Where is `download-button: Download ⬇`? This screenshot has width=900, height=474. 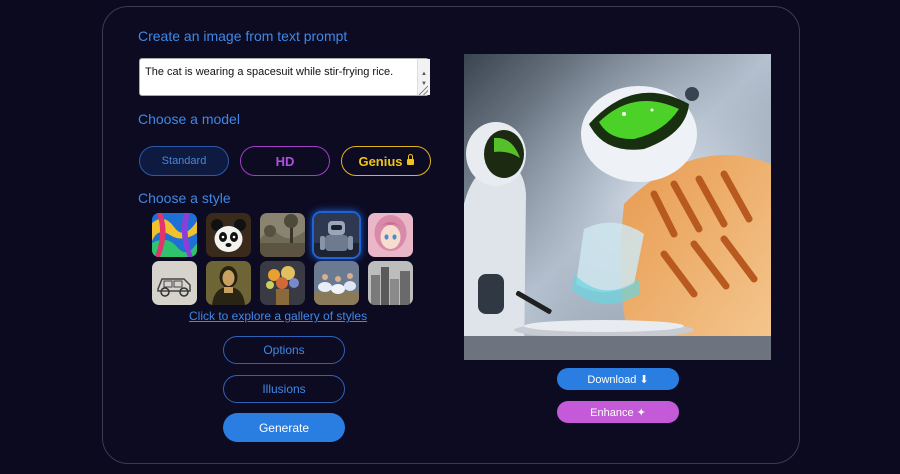
download-button: Download ⬇ is located at coordinates (618, 379).